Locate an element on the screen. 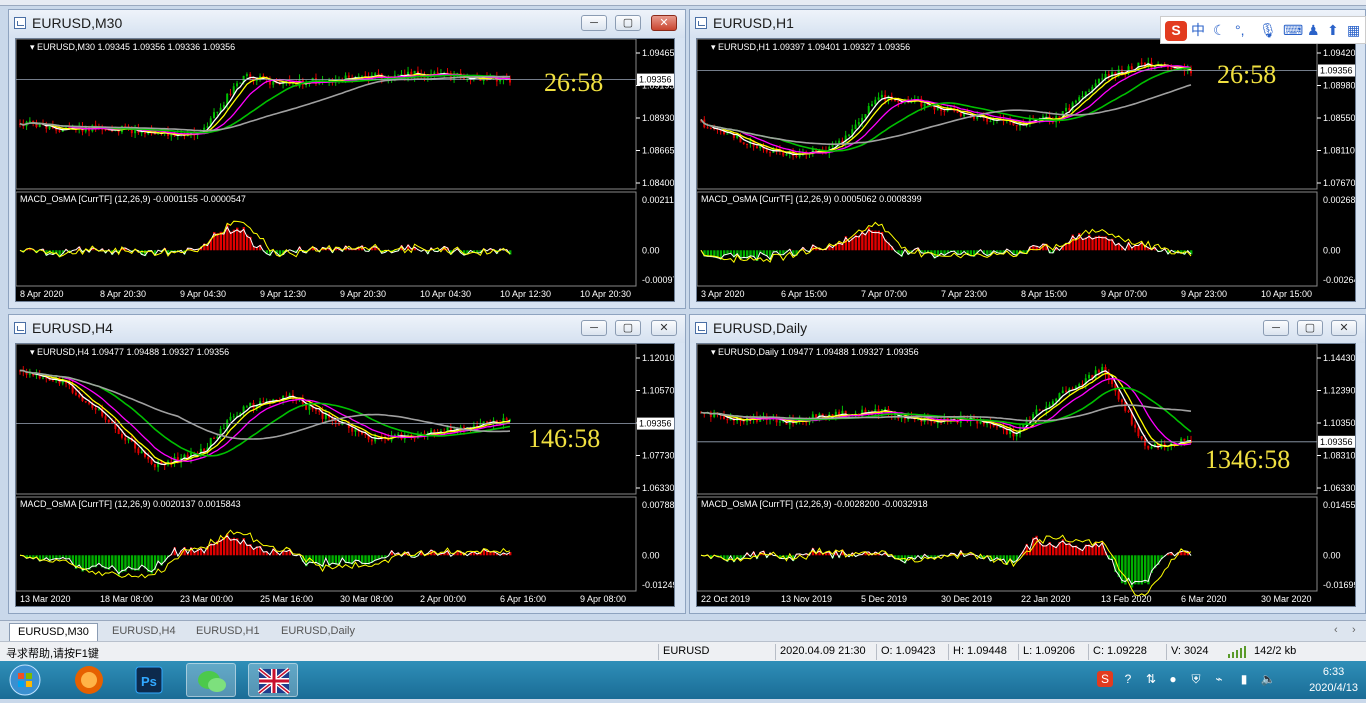 This screenshot has width=1366, height=703. skin-icon: ♟ is located at coordinates (1313, 30).